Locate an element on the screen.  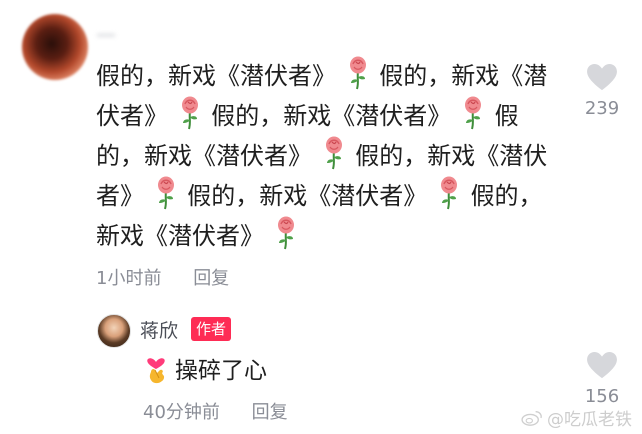
weibo-icon is located at coordinates (531, 418).